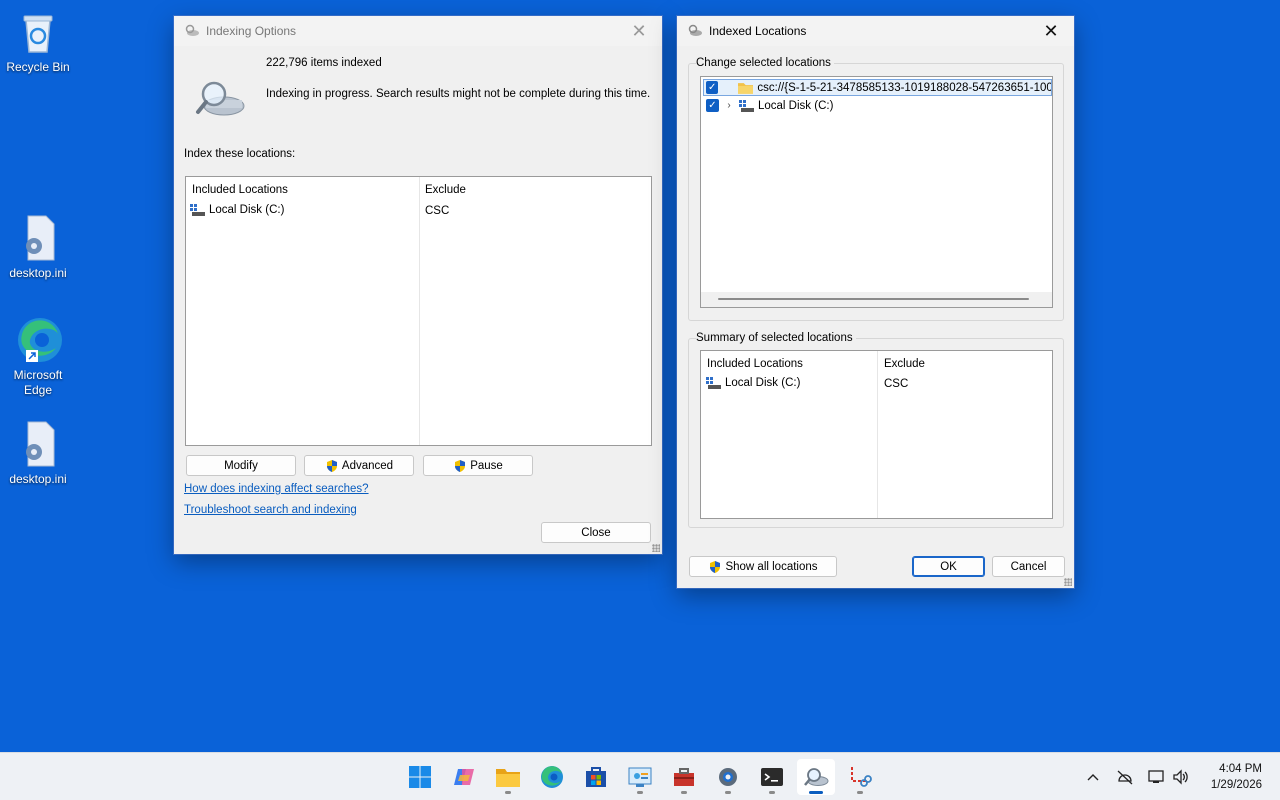  I want to click on title-bar: Indexing Options ✕, so click(418, 31).